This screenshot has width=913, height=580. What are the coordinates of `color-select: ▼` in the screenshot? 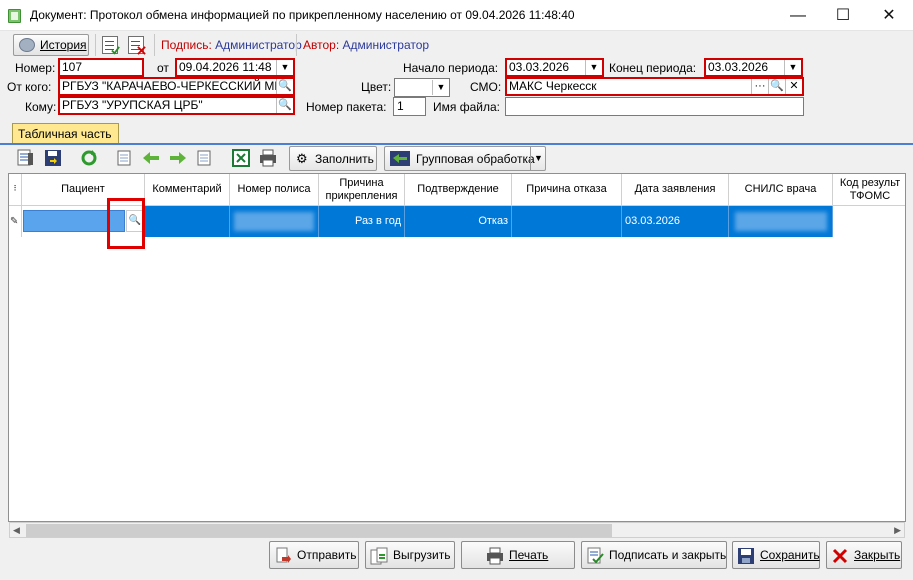 It's located at (422, 87).